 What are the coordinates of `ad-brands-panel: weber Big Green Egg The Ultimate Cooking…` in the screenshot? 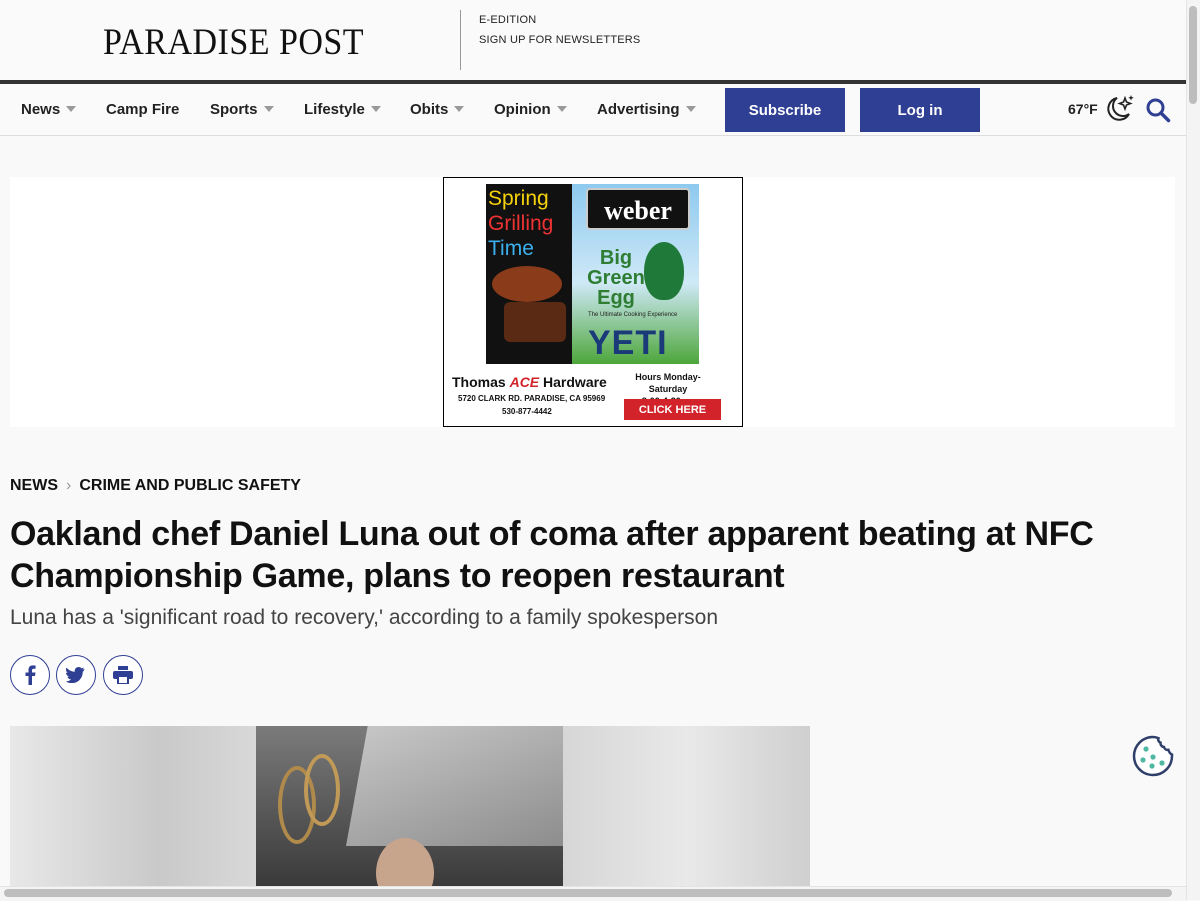 It's located at (635, 274).